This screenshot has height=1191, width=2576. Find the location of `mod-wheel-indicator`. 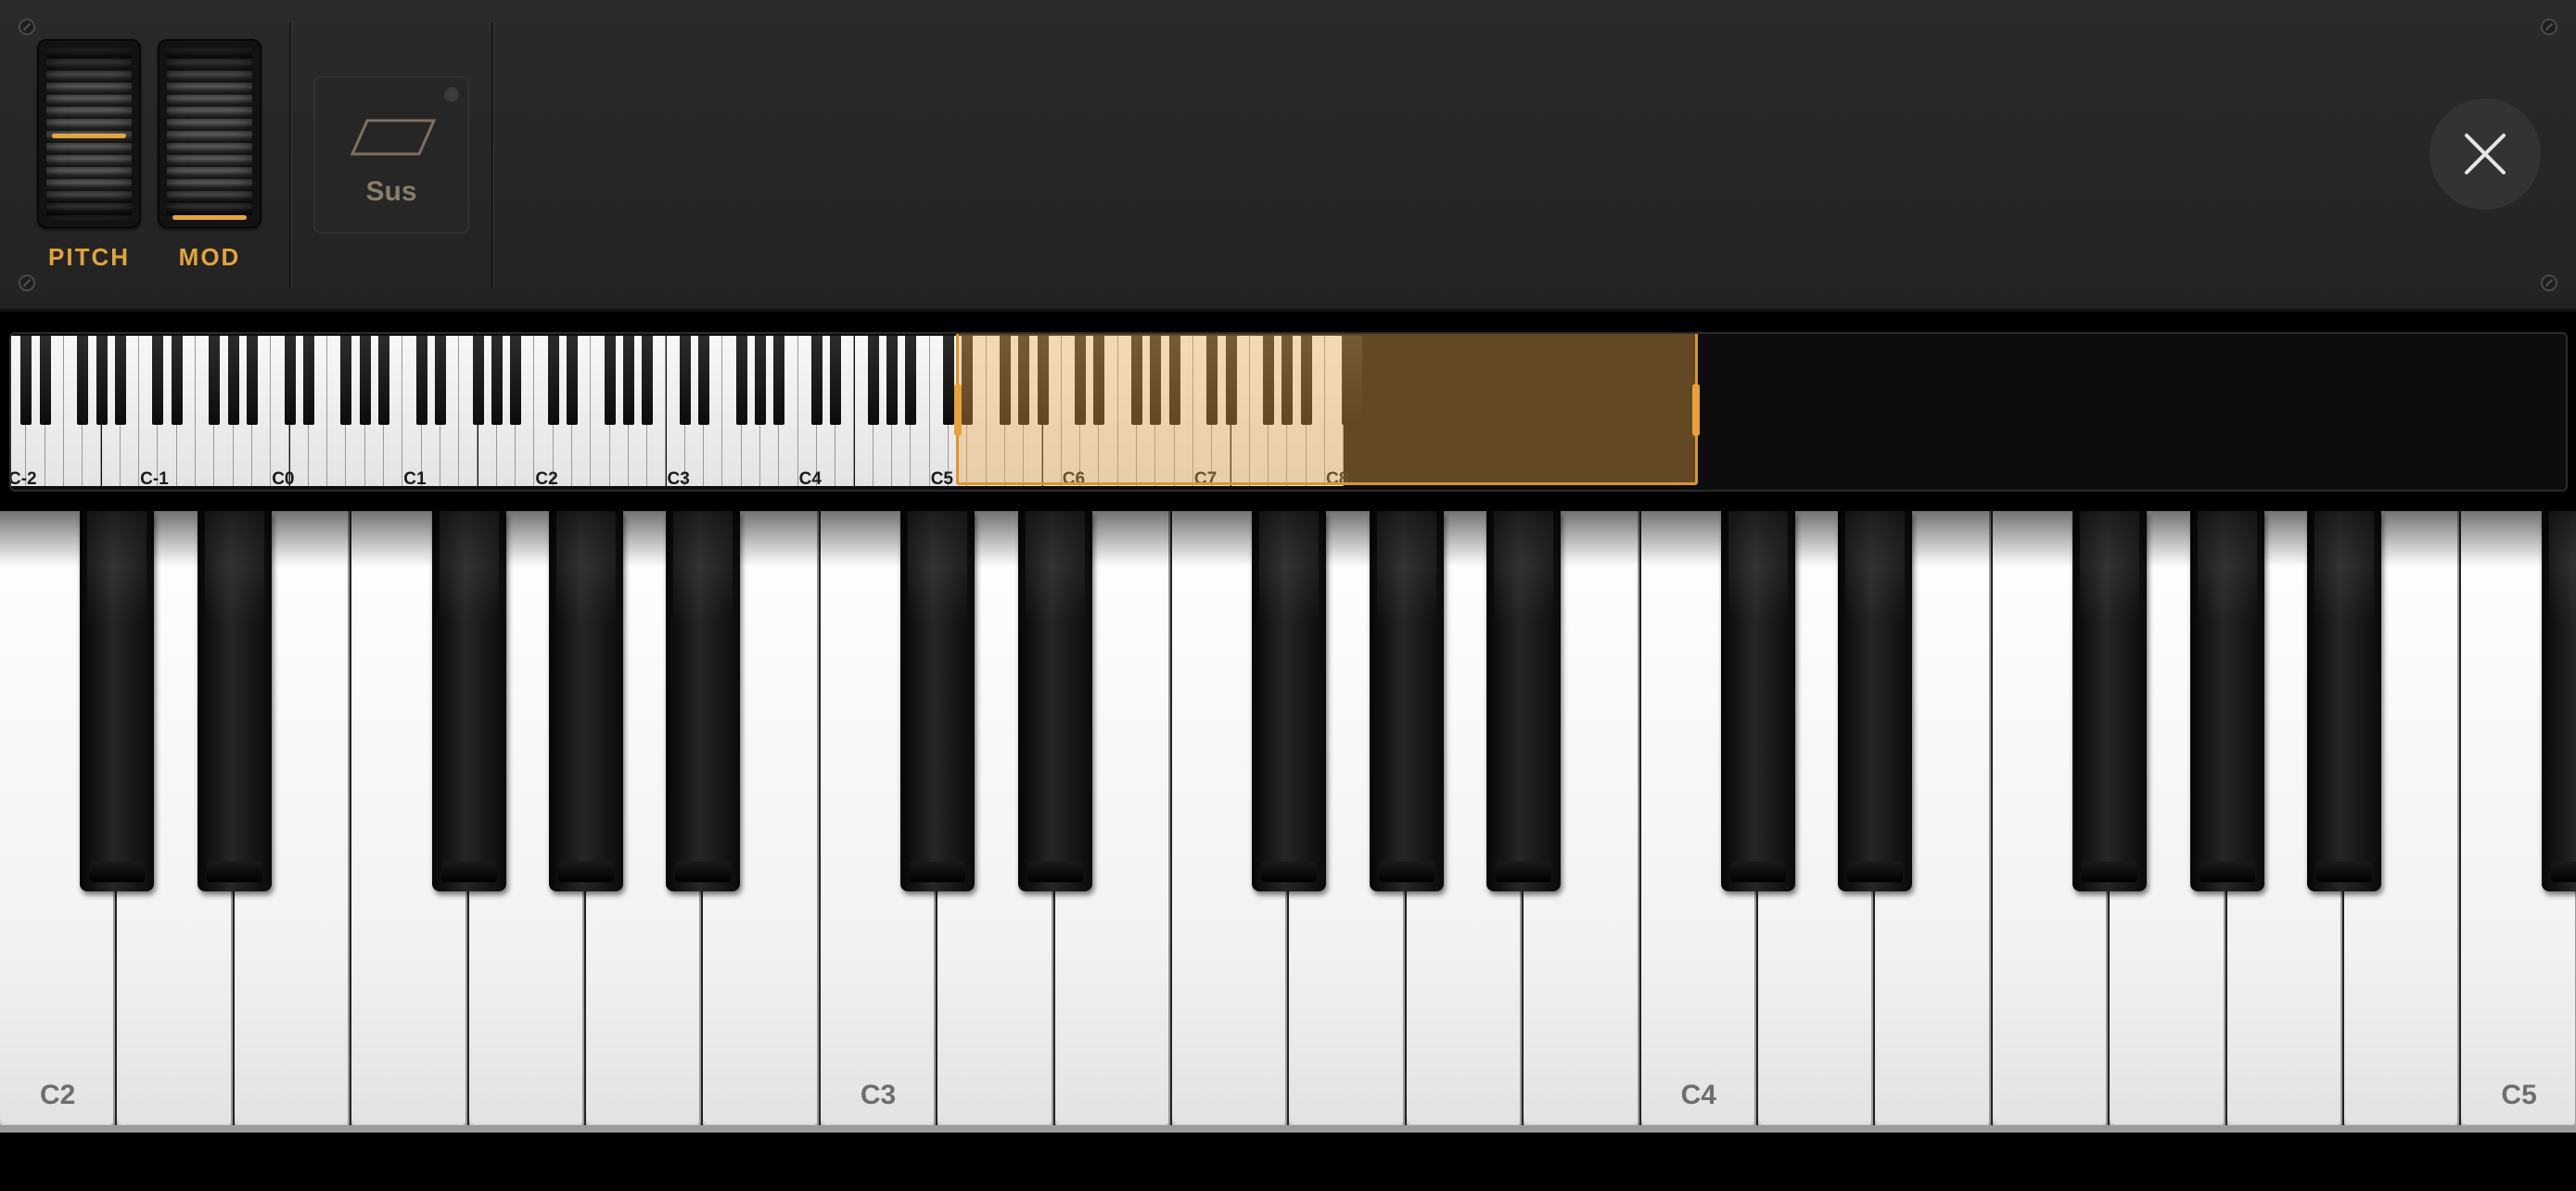

mod-wheel-indicator is located at coordinates (209, 217).